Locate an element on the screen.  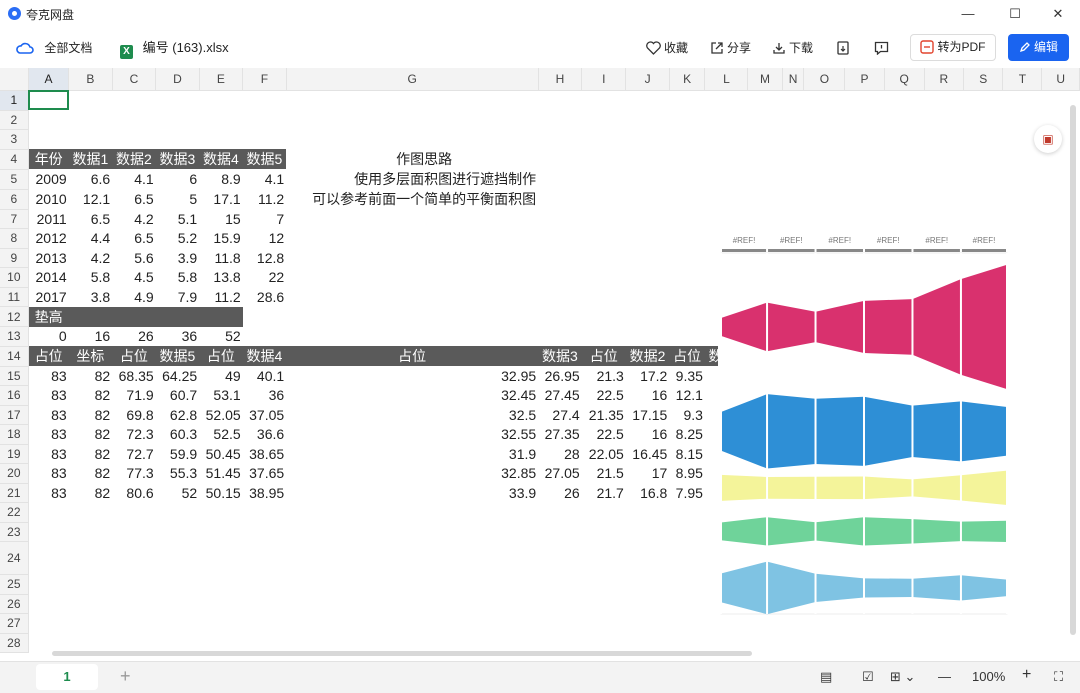
row-header: 14 is located at coordinates (14, 356).